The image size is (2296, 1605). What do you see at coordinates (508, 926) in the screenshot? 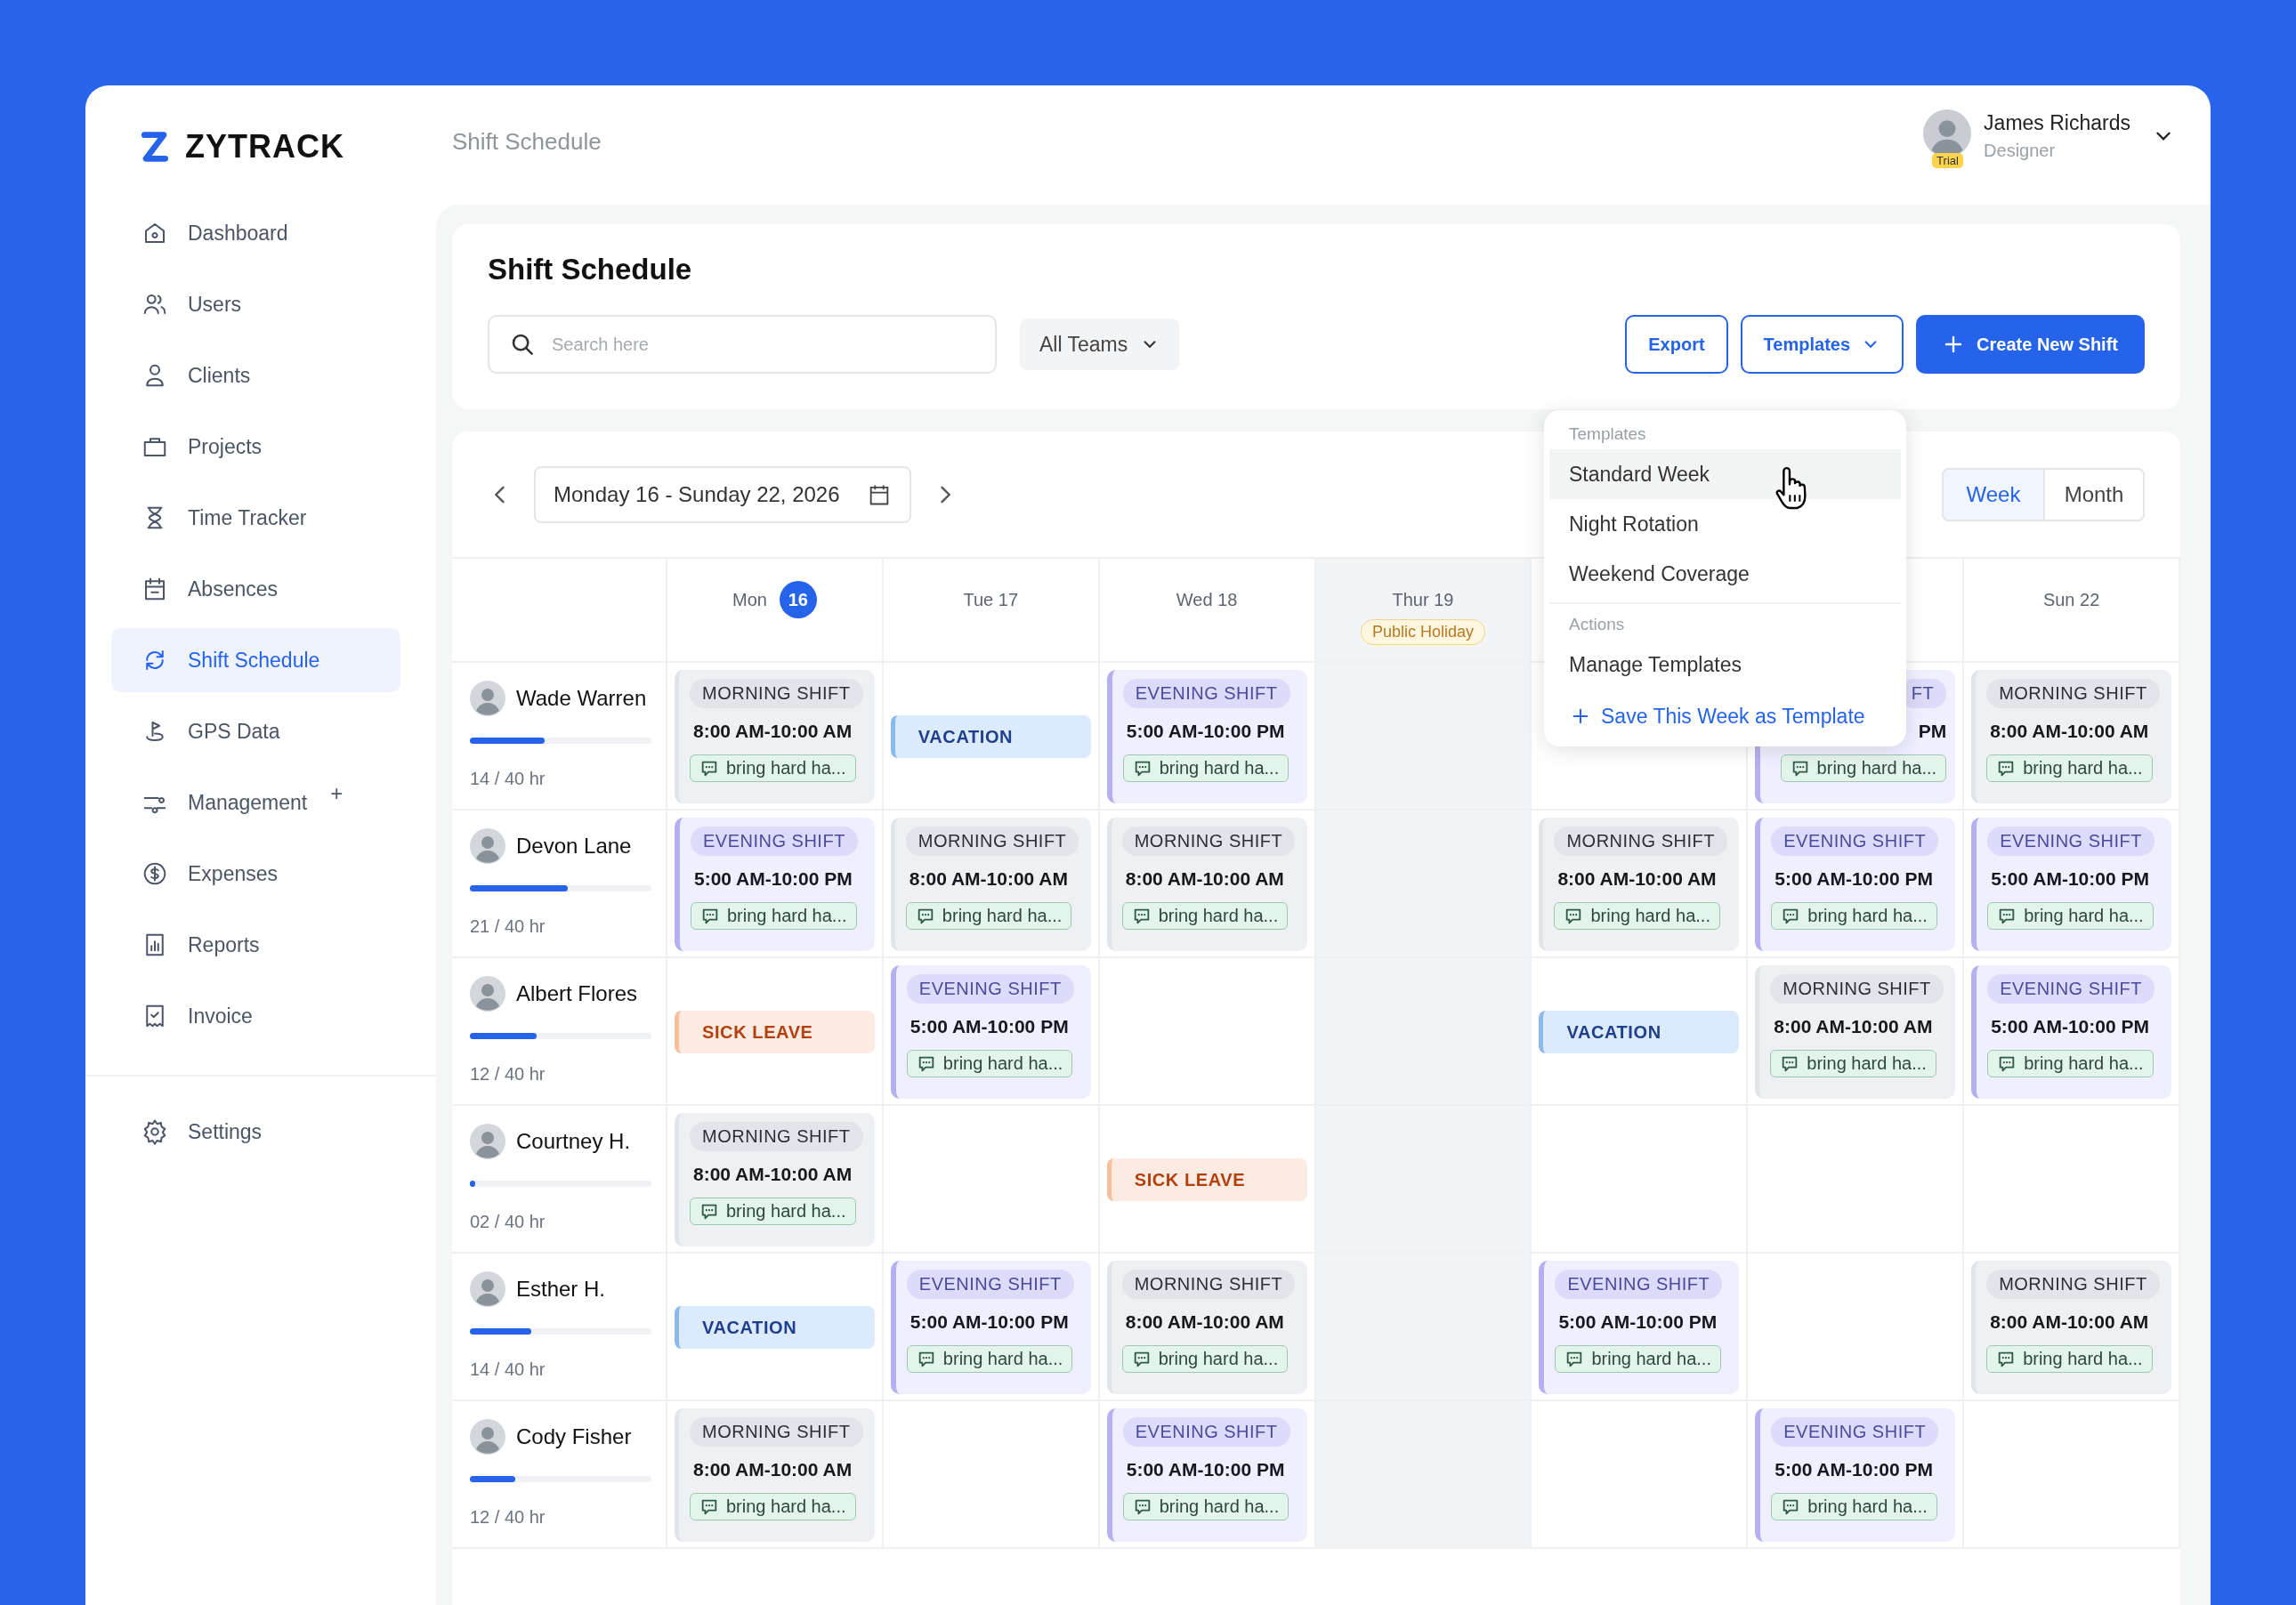
I see `hours-text: 21 / 40 hr` at bounding box center [508, 926].